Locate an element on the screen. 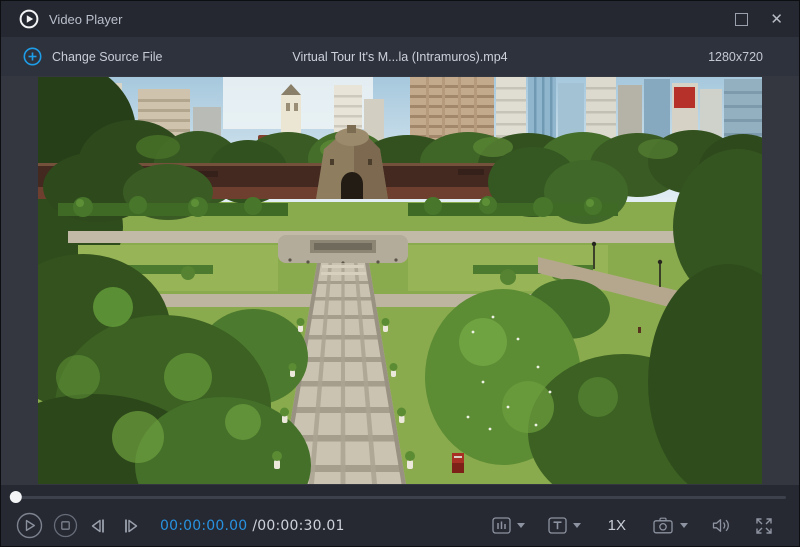 This screenshot has width=800, height=547. seek-knob is located at coordinates (15, 497).